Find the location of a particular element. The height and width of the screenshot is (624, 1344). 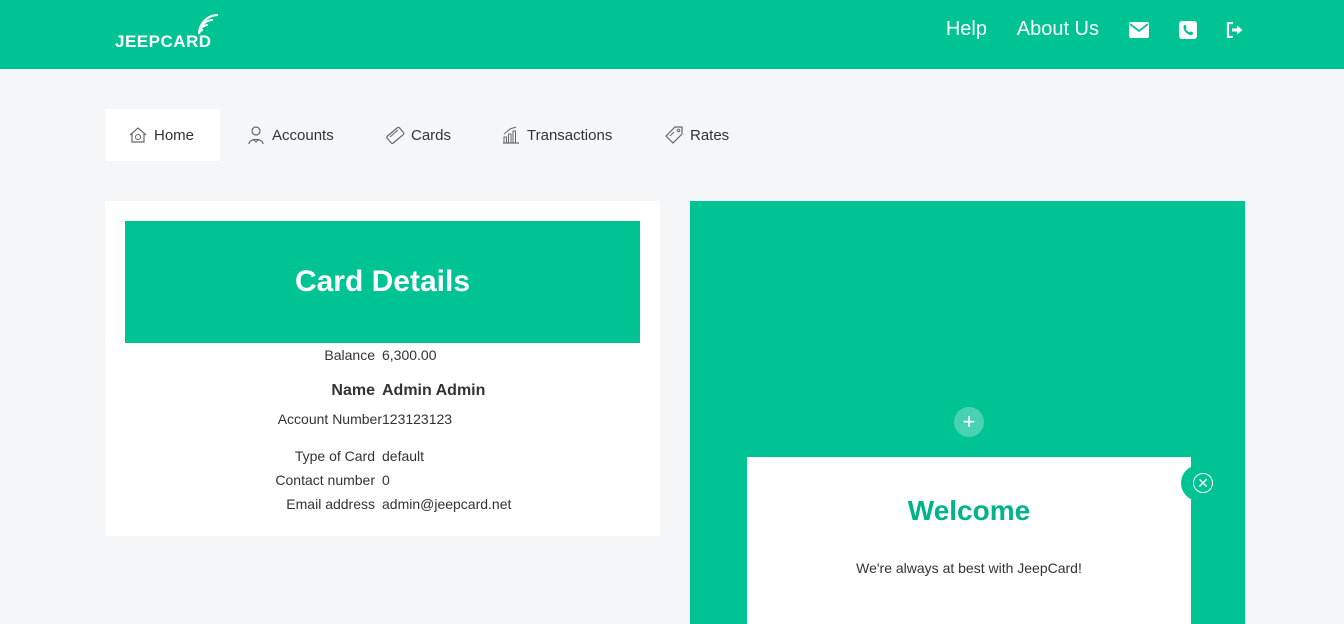

help-link: Help is located at coordinates (966, 29).